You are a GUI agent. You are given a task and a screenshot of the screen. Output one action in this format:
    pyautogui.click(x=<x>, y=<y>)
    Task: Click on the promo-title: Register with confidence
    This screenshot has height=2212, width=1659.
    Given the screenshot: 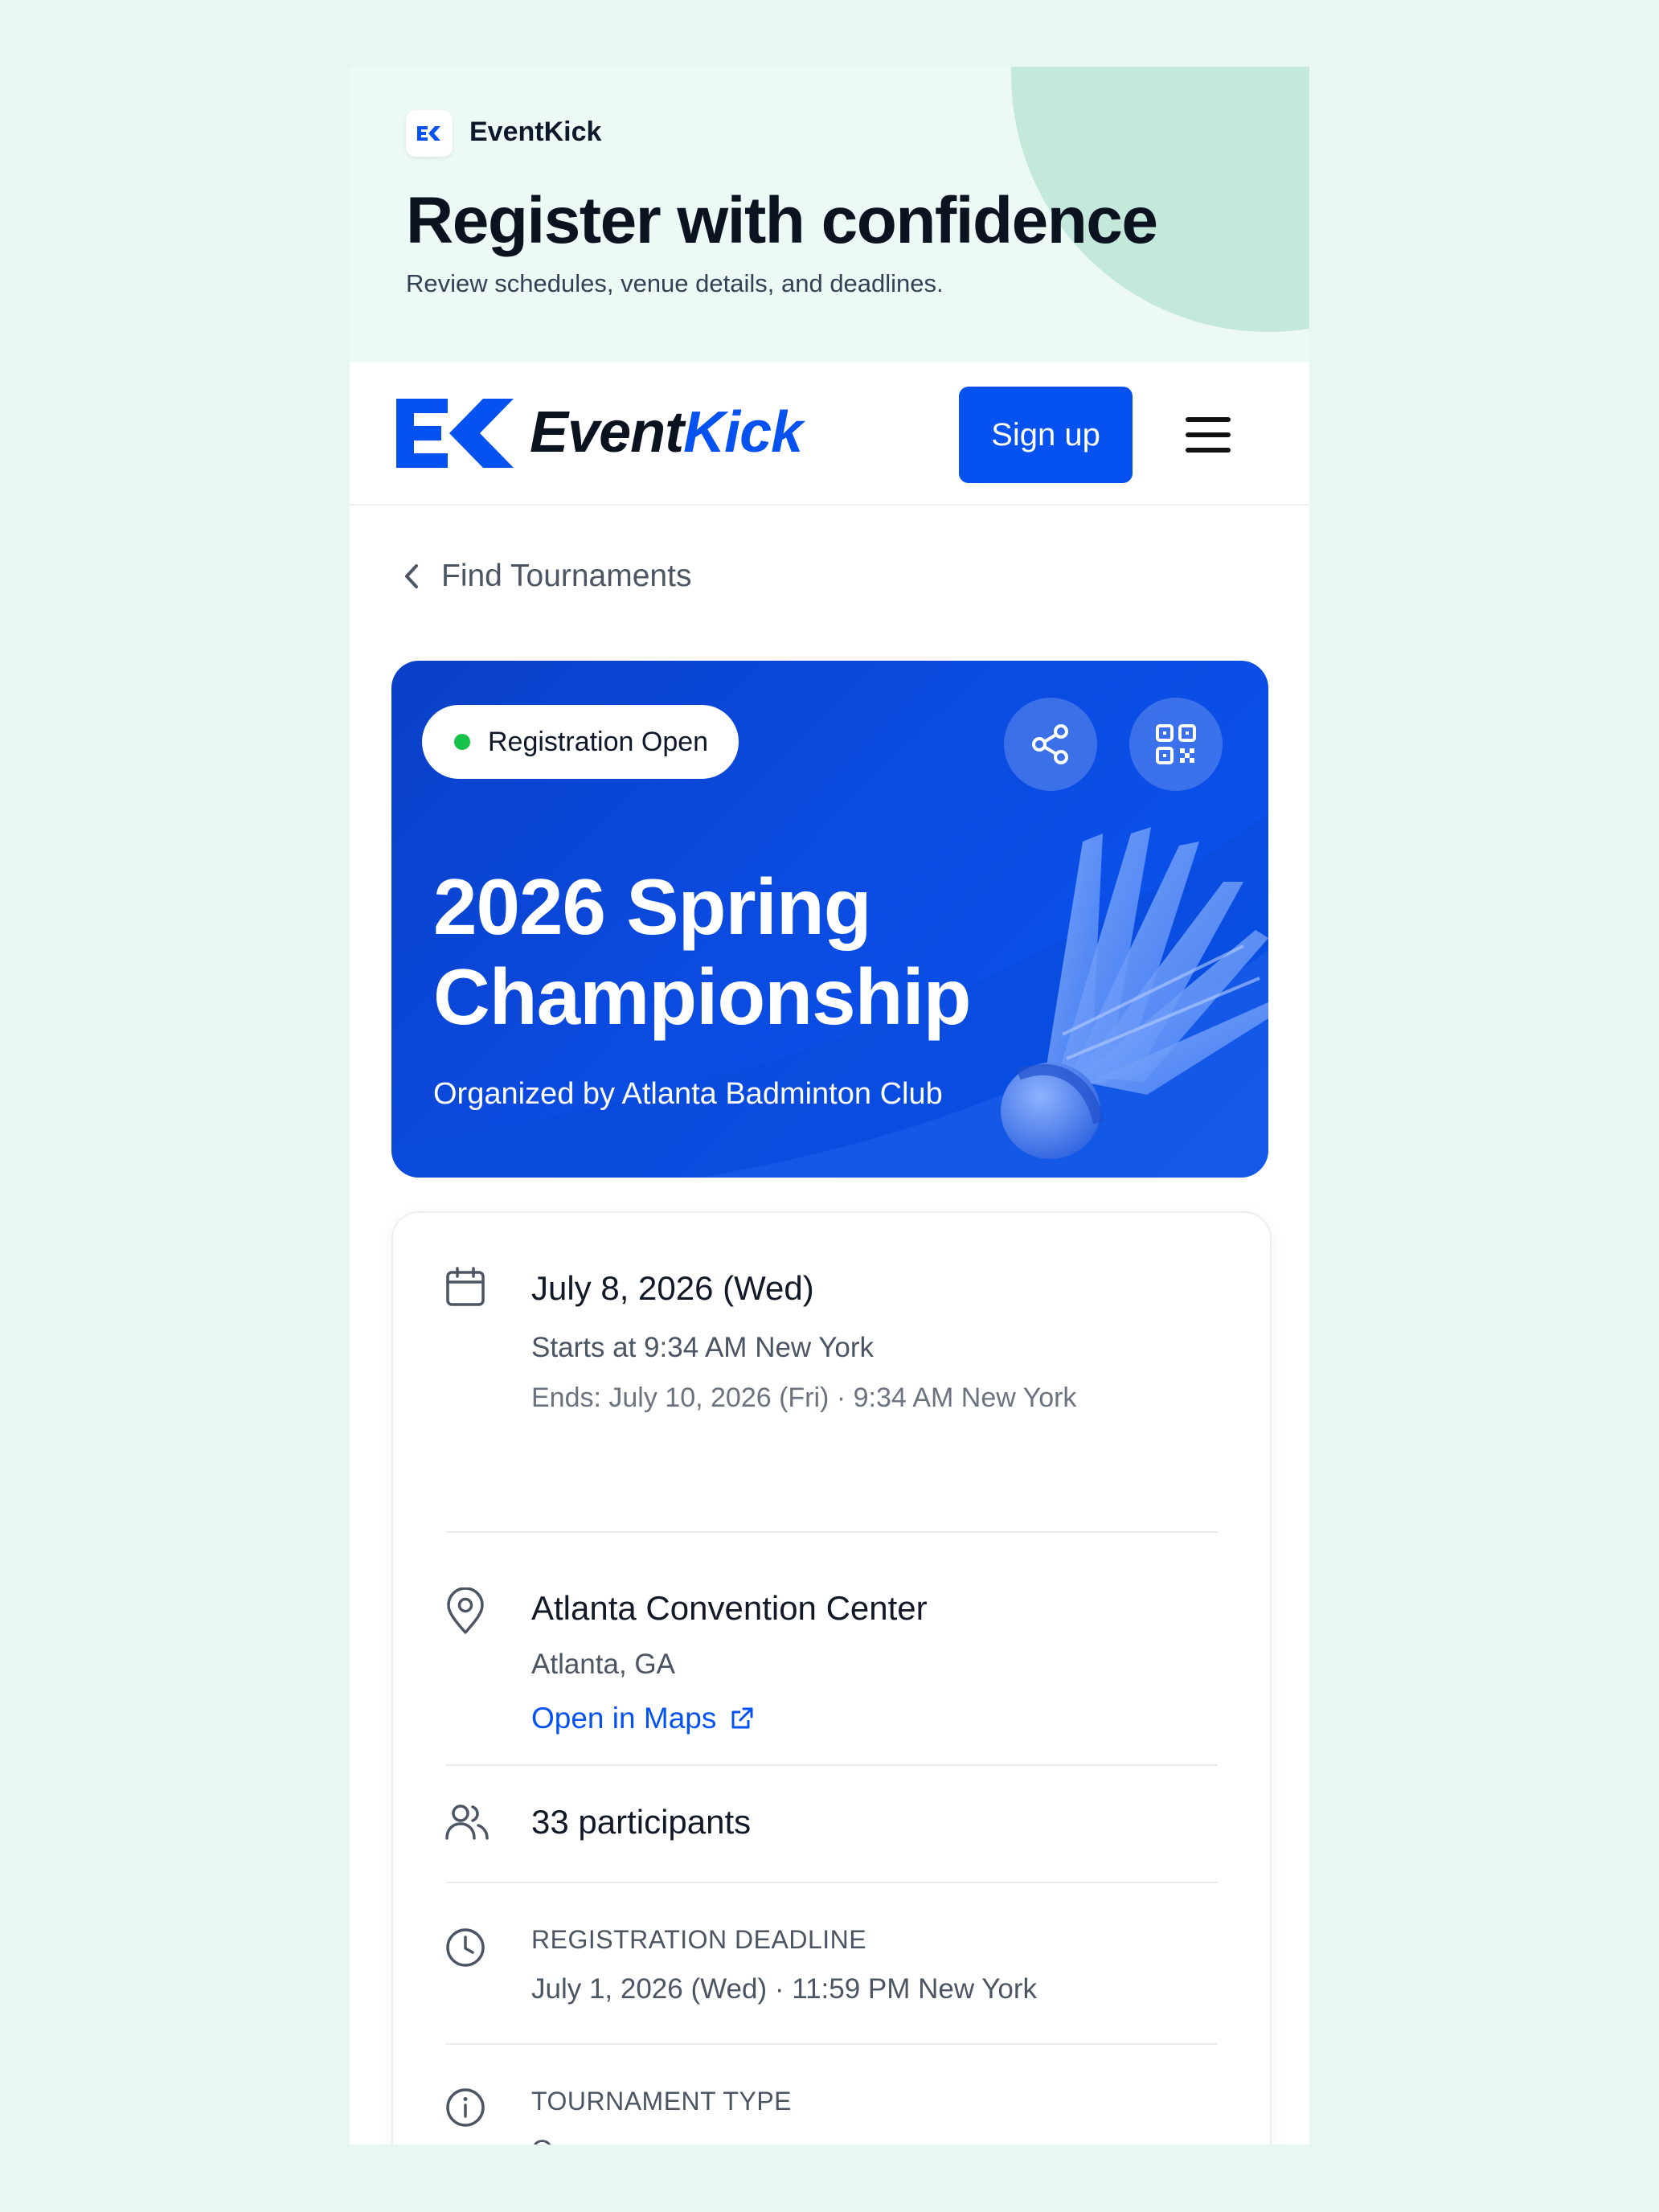 What is the action you would take?
    pyautogui.click(x=782, y=221)
    